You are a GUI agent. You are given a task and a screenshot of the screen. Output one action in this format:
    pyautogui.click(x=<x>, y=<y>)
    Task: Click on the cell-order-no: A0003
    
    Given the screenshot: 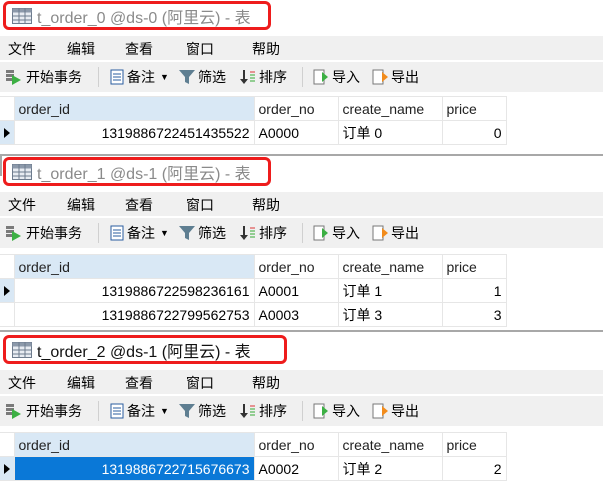 What is the action you would take?
    pyautogui.click(x=296, y=314)
    